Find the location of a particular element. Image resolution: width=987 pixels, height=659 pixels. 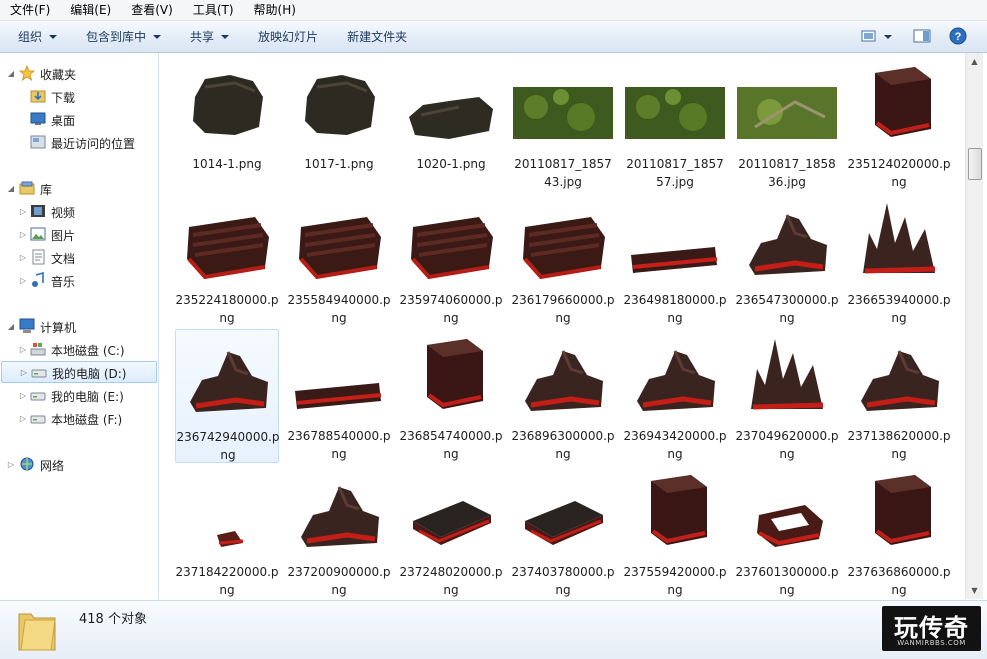

share-button: 共享 is located at coordinates (206, 36).